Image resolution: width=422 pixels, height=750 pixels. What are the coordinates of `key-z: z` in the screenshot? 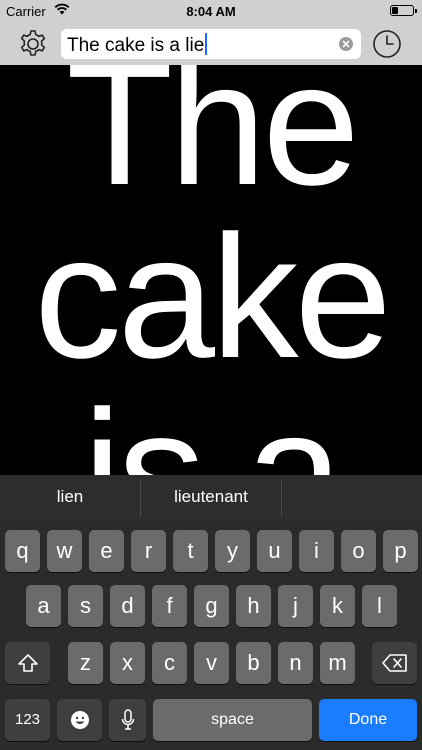 It's located at (85, 663).